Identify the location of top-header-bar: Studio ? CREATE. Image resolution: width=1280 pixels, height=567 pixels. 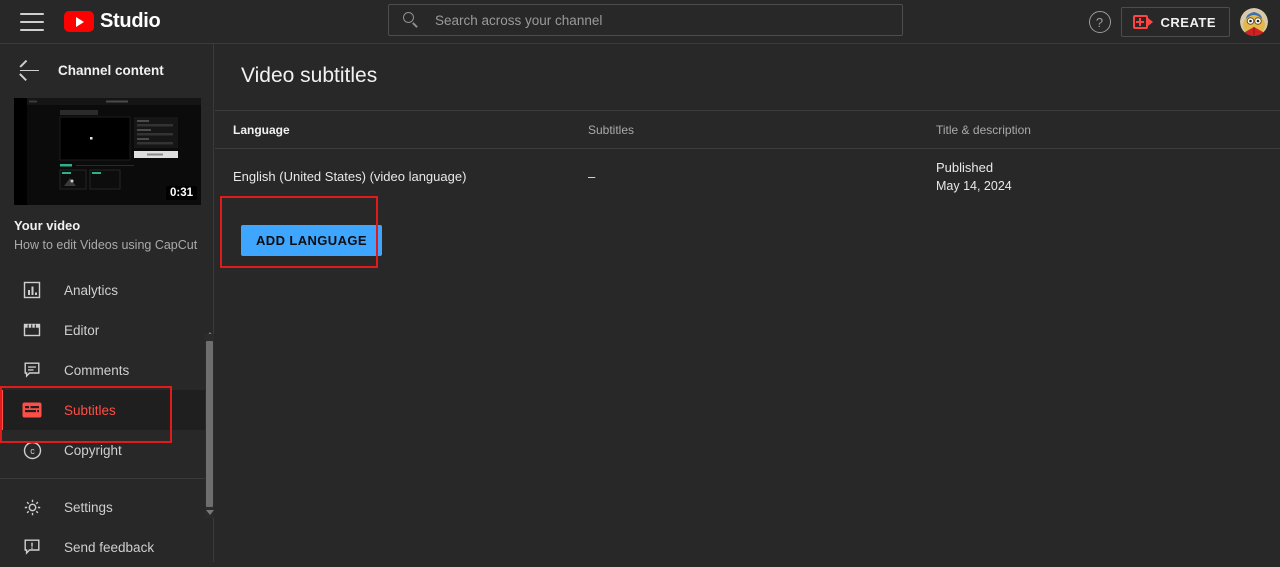
(640, 22).